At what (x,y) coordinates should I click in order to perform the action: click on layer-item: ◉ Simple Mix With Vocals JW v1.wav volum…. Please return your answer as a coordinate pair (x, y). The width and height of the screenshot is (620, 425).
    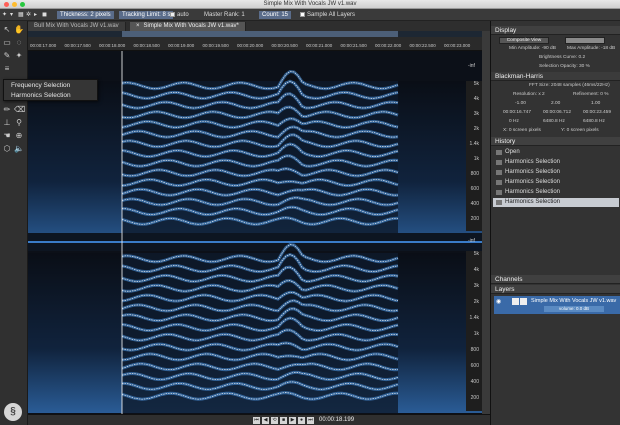
    Looking at the image, I should click on (557, 305).